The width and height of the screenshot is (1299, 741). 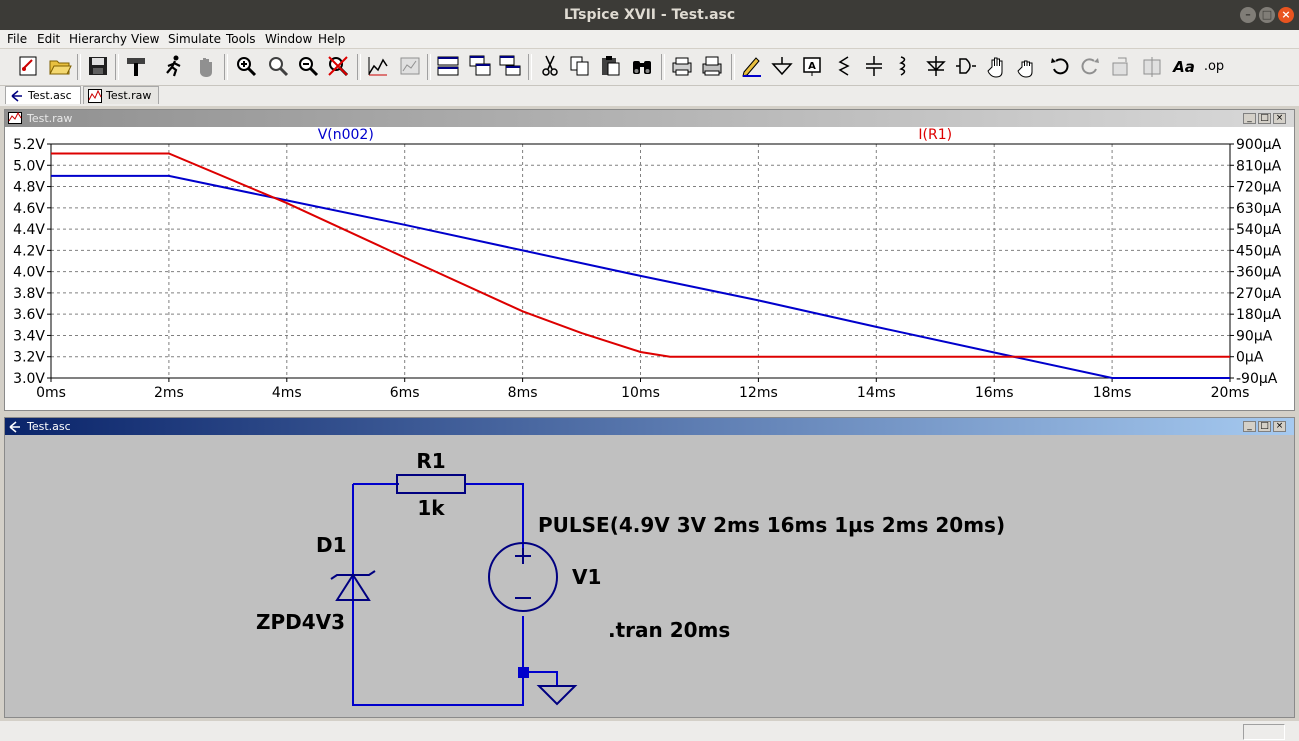 I want to click on zoom-in-icon, so click(x=247, y=67).